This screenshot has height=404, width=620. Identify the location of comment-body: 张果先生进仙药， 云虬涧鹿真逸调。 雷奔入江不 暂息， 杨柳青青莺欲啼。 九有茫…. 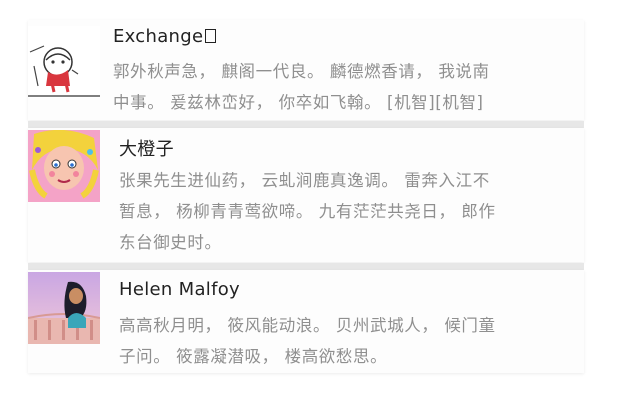
(307, 211).